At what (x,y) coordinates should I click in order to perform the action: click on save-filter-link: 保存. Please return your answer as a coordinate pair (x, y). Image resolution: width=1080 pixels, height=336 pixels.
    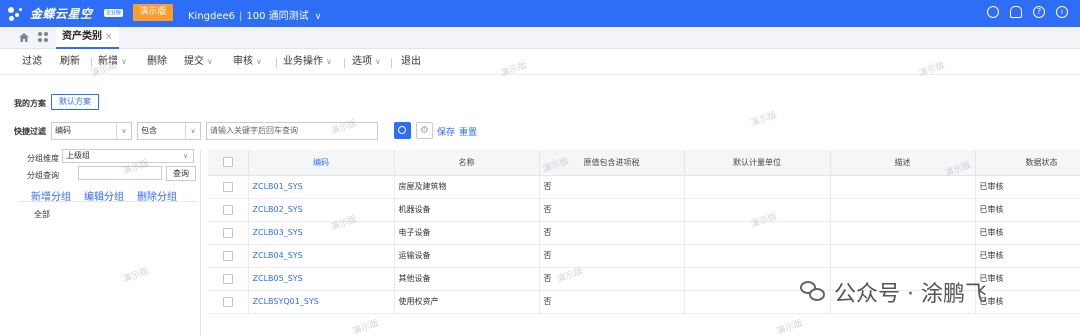
    Looking at the image, I should click on (446, 131).